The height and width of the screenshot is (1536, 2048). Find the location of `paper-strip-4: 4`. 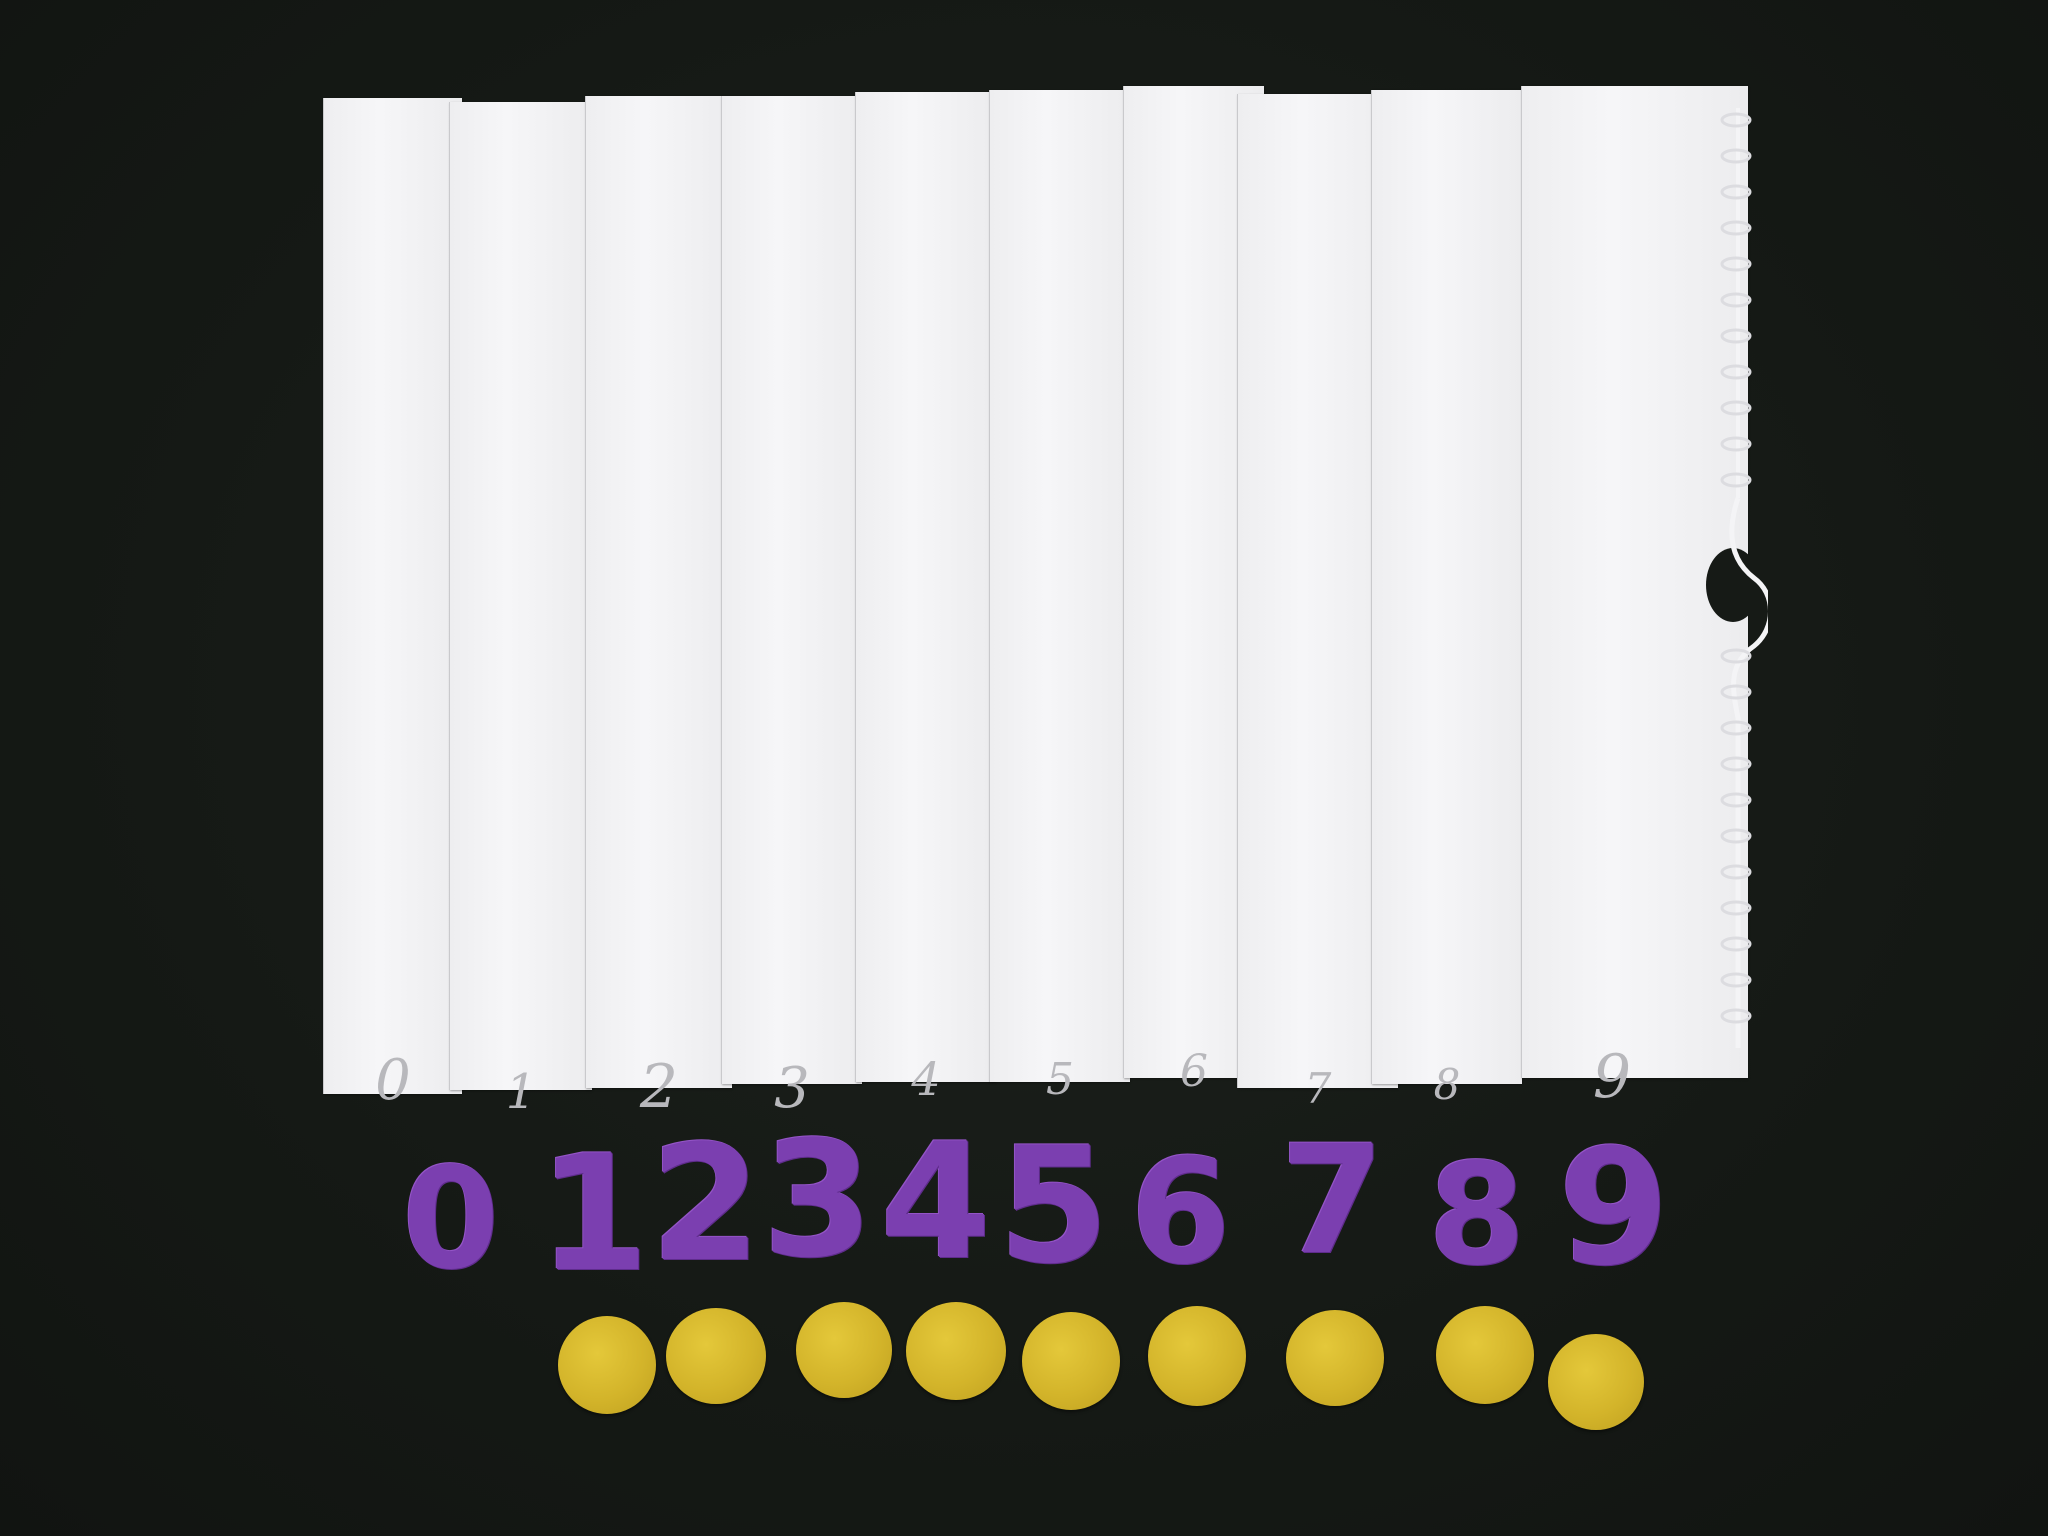

paper-strip-4: 4 is located at coordinates (926, 599).